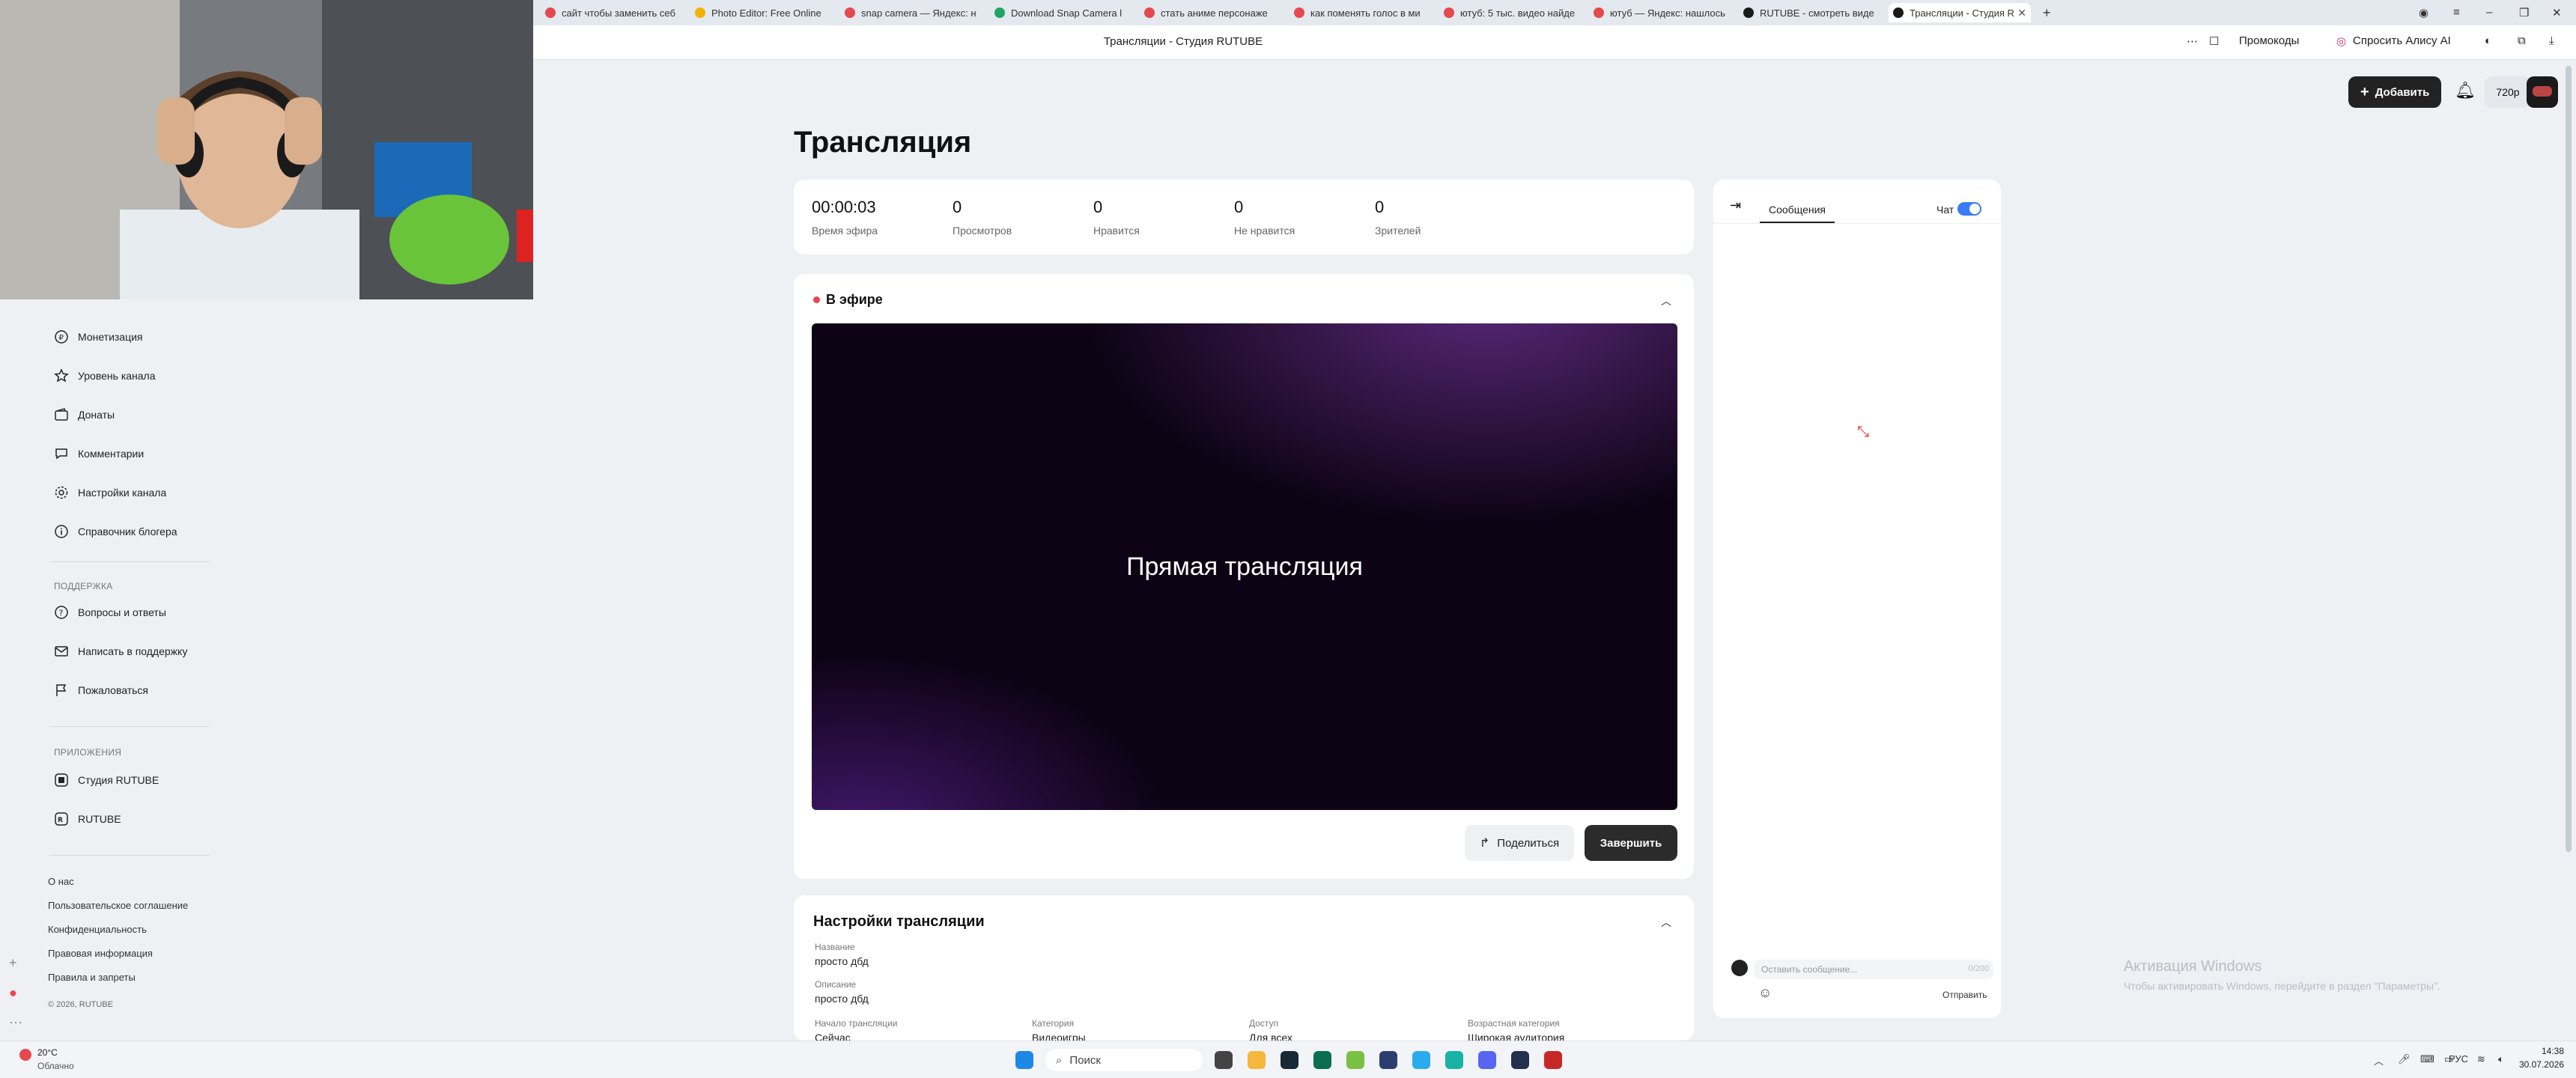 Image resolution: width=2576 pixels, height=1078 pixels. I want to click on star-icon, so click(61, 375).